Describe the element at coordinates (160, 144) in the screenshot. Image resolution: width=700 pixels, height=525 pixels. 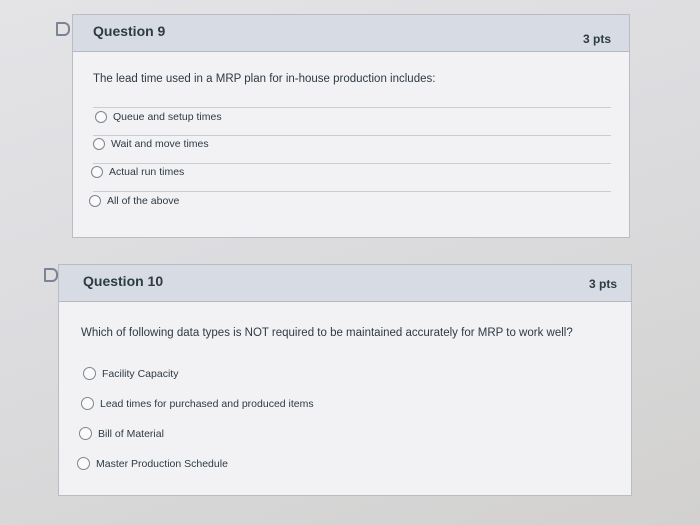
I see `option-label: Wait and move times` at that location.